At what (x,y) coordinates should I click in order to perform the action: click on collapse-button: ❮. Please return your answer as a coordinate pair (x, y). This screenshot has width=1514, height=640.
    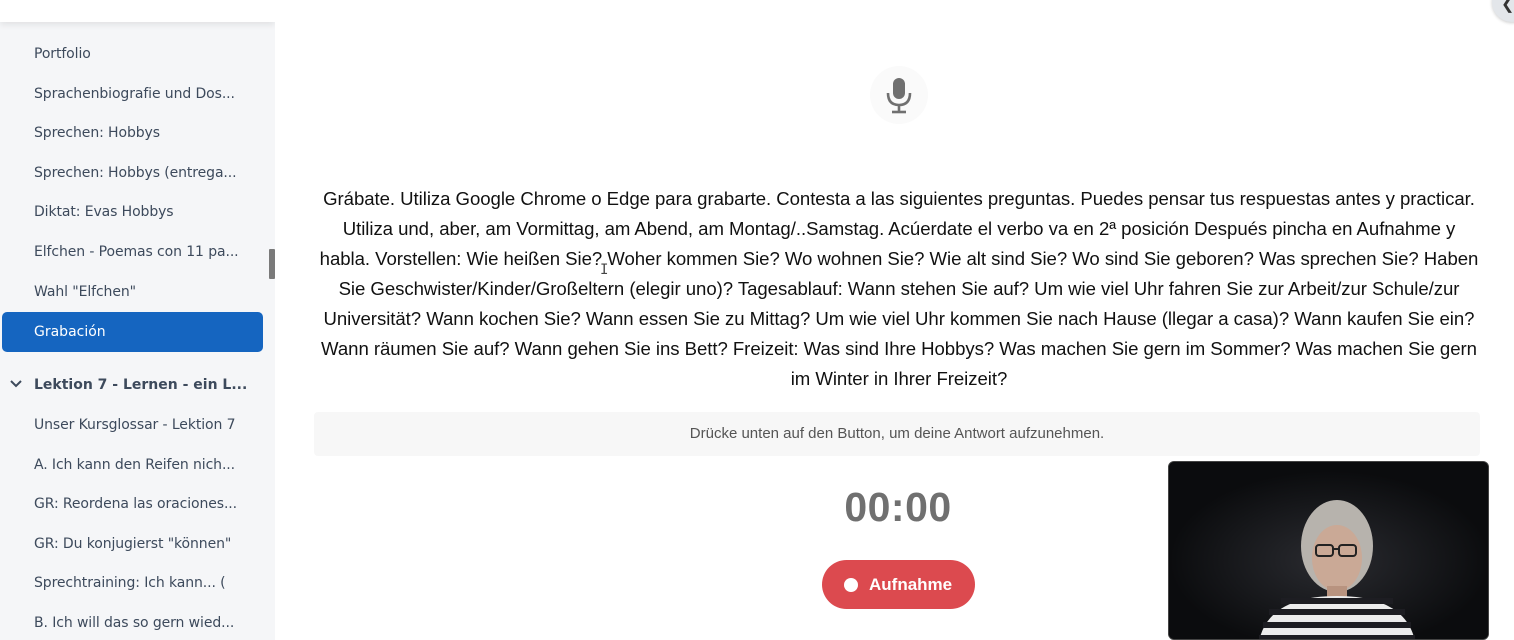
    Looking at the image, I should click on (1503, 11).